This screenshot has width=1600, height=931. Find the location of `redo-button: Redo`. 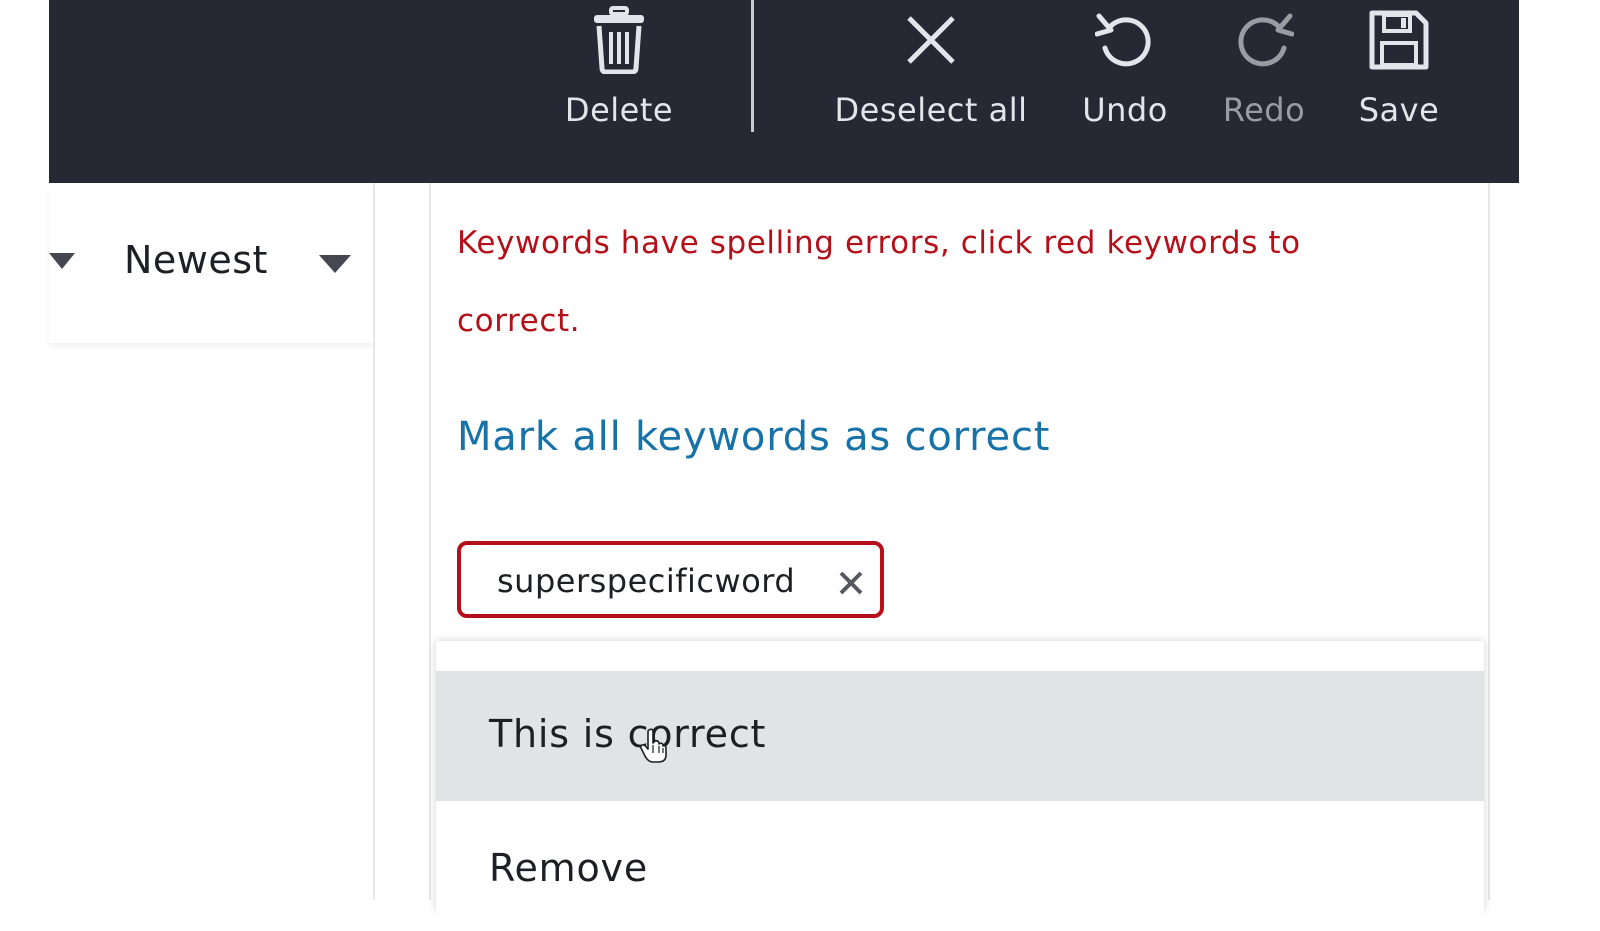

redo-button: Redo is located at coordinates (1264, 91).